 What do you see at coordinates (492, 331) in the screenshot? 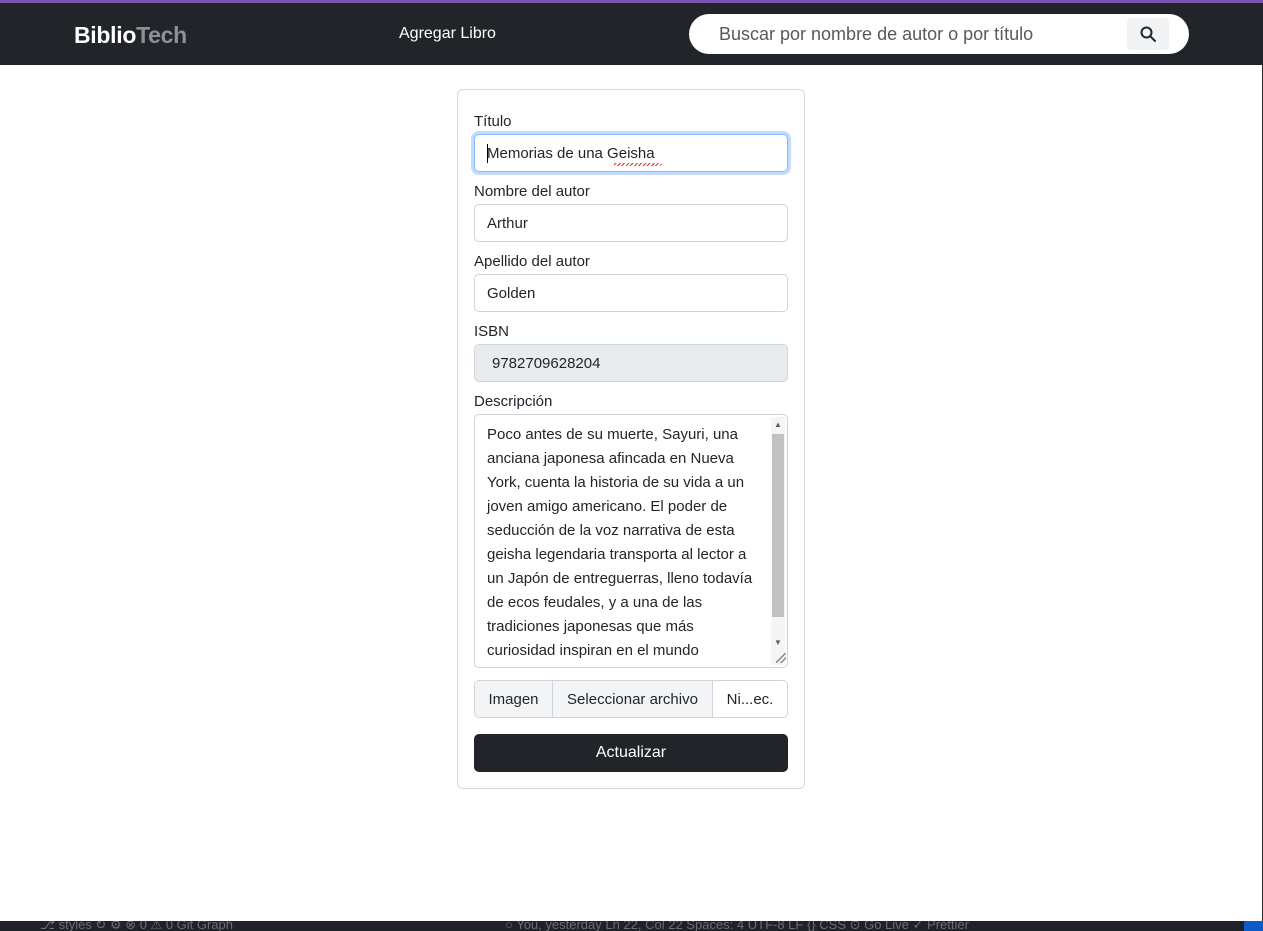
I see `isbn-label: ISBN` at bounding box center [492, 331].